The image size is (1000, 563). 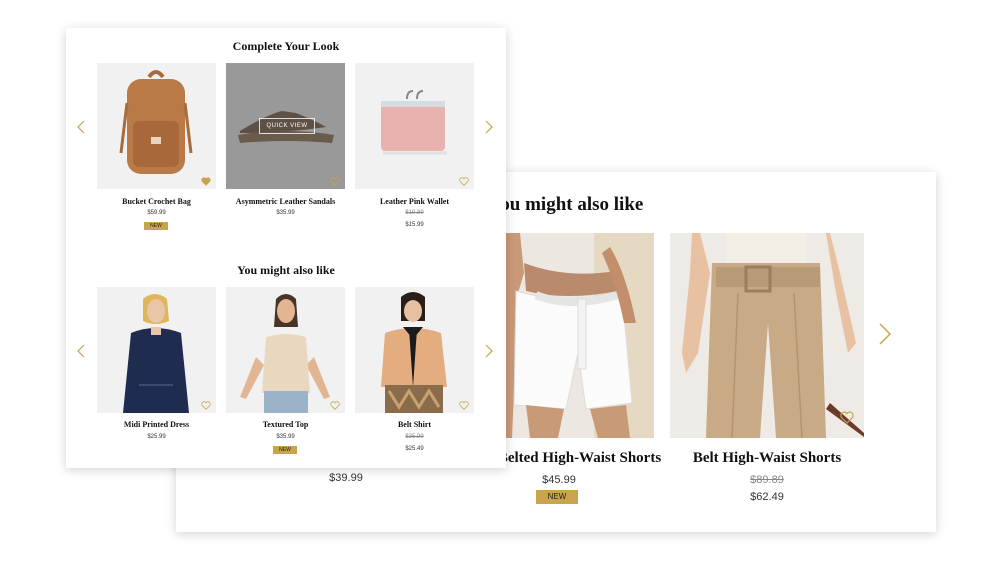 I want to click on product-old-price: $19.89, so click(x=414, y=213).